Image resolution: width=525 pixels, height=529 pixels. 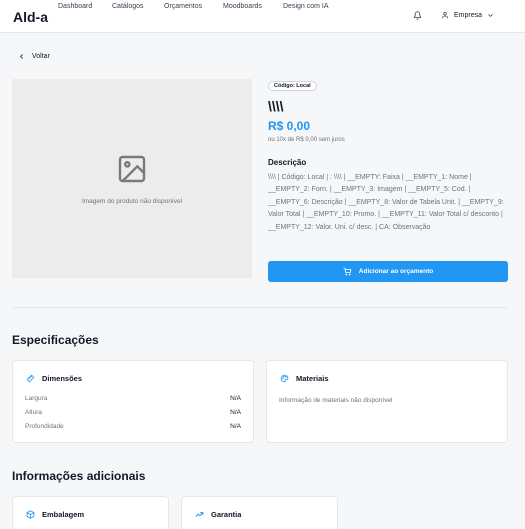 What do you see at coordinates (292, 86) in the screenshot?
I see `code-badge: Código: Local` at bounding box center [292, 86].